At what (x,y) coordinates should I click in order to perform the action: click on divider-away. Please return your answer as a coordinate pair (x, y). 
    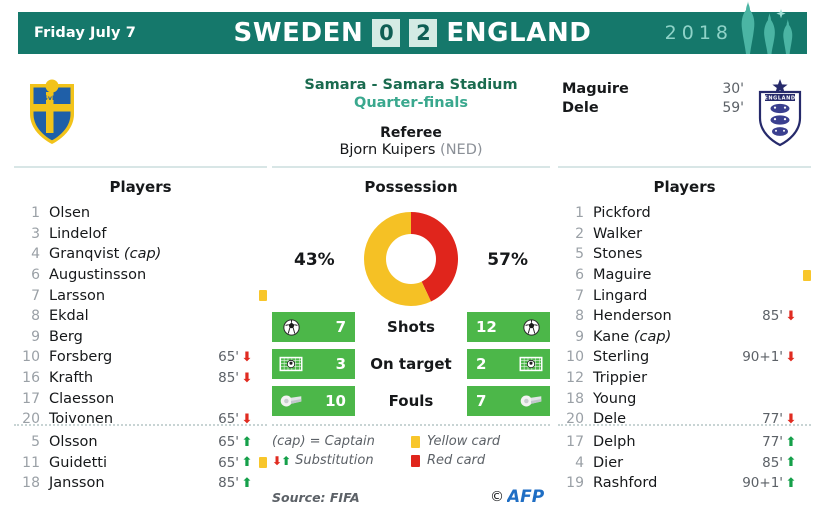
    Looking at the image, I should click on (684, 167).